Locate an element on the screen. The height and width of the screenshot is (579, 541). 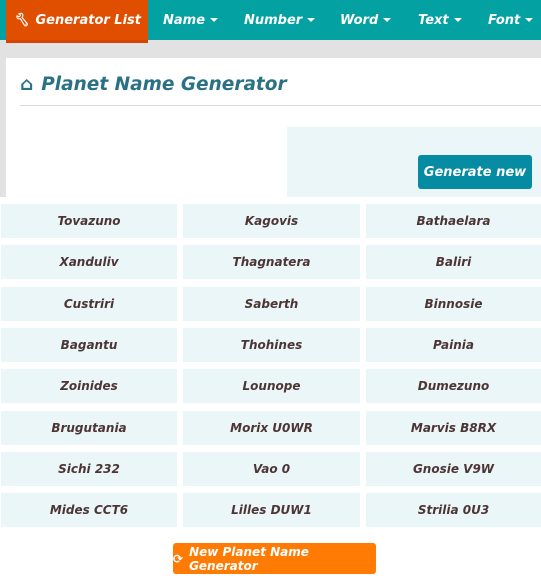
generate-new-button: Generate new is located at coordinates (475, 172).